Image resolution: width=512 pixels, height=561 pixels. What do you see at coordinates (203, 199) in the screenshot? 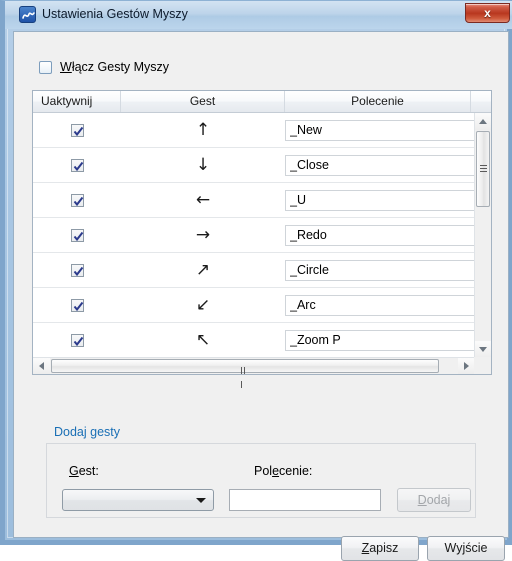
I see `row-gesture-glyph: ←` at bounding box center [203, 199].